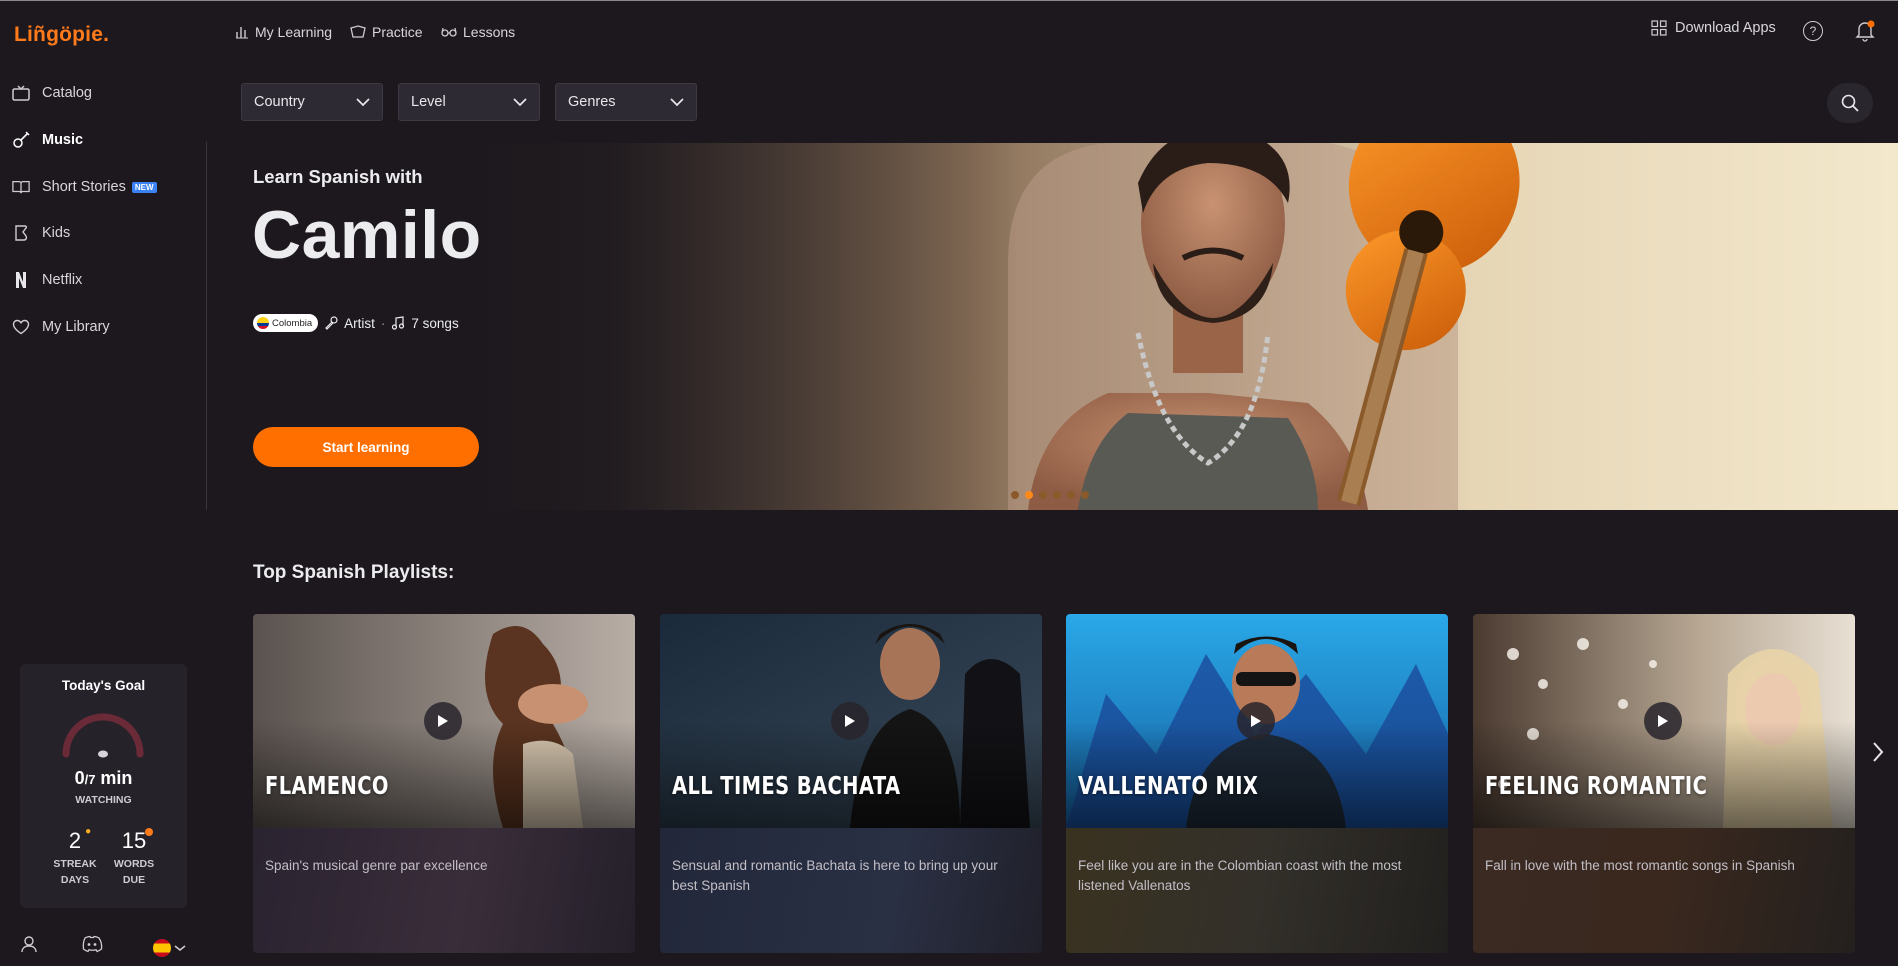 The image size is (1898, 966). Describe the element at coordinates (1168, 785) in the screenshot. I see `playlist-name: VALLENATO MIX` at that location.